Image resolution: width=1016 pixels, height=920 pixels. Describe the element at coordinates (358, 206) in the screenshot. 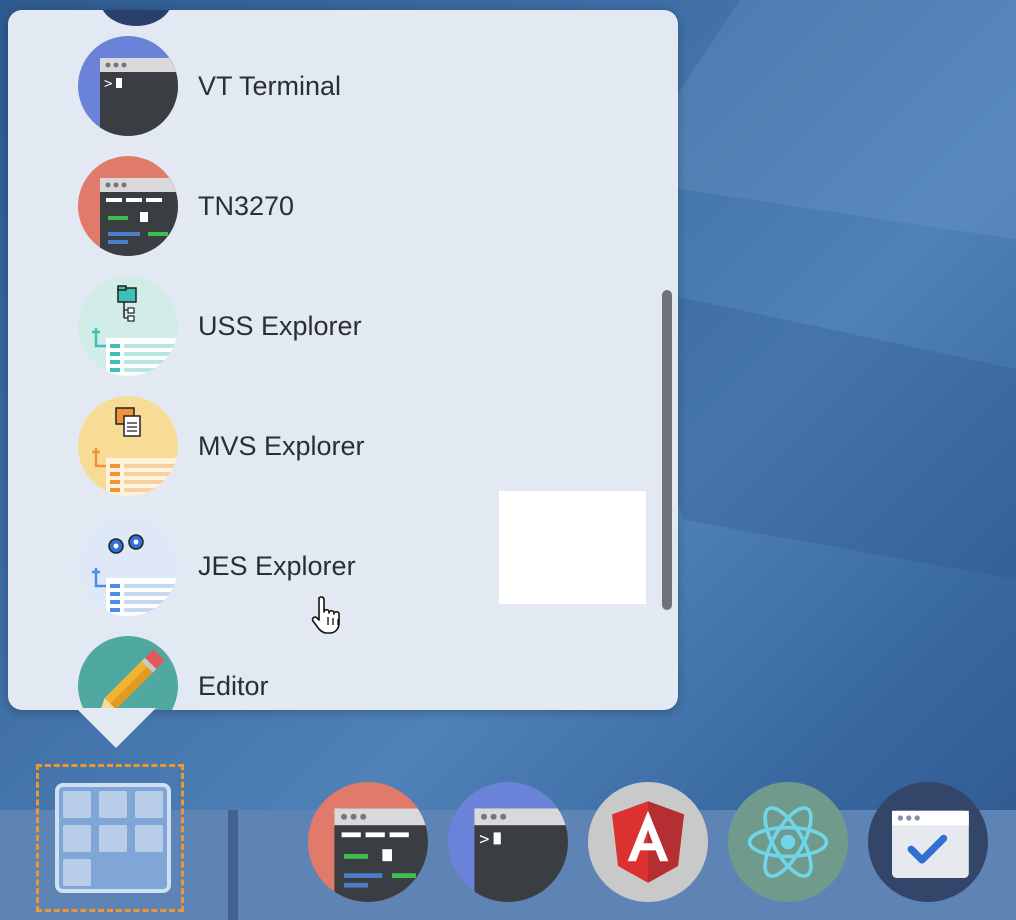

I see `launcher-item-tn3270: TN3270` at that location.